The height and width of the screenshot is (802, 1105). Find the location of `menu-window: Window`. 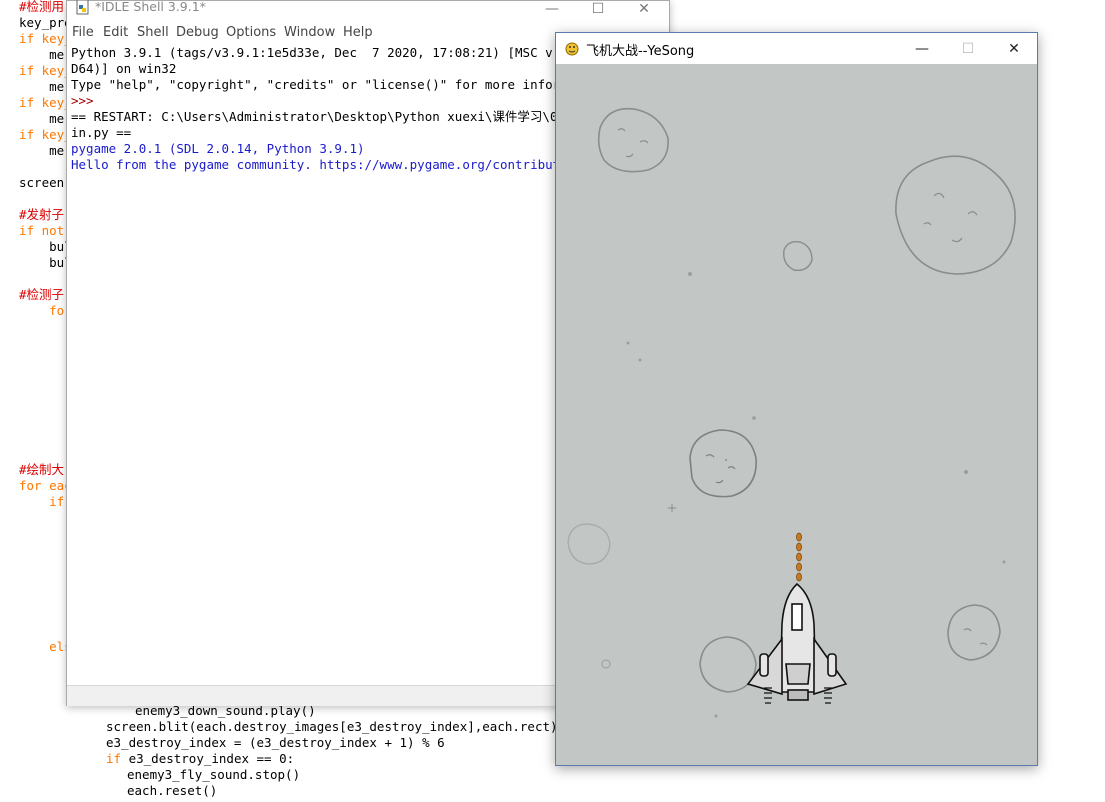

menu-window: Window is located at coordinates (309, 32).